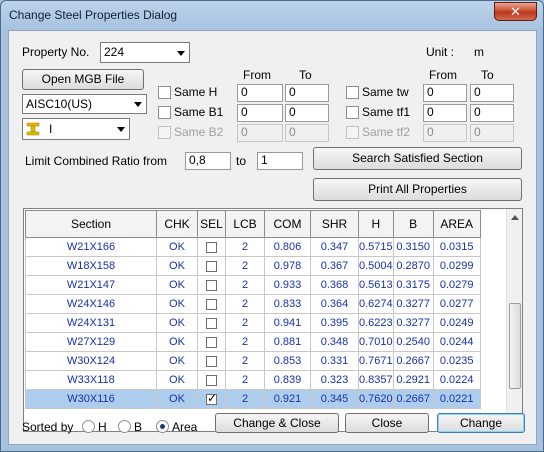 The image size is (544, 452). Describe the element at coordinates (376, 399) in the screenshot. I see `cell-h: 0.7620` at that location.